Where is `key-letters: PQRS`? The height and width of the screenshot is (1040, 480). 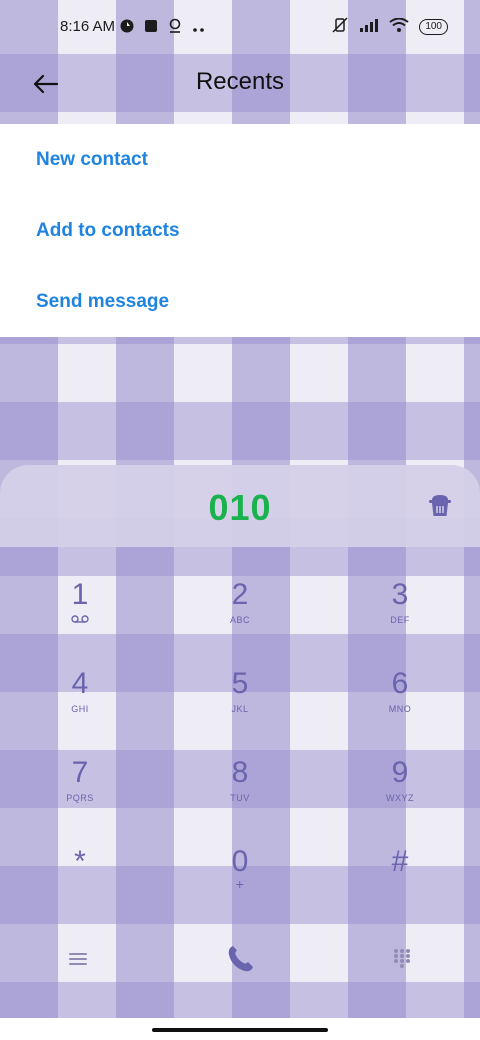
key-letters: PQRS is located at coordinates (80, 798).